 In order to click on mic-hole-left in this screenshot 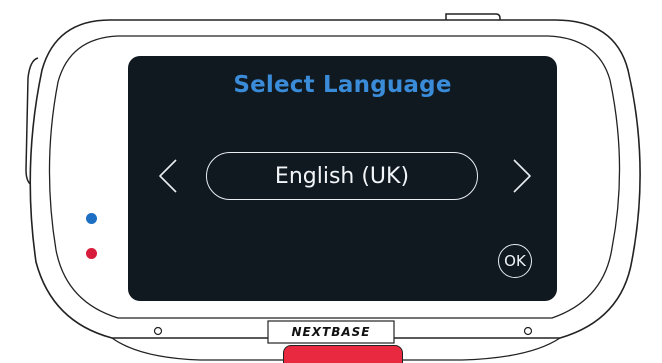, I will do `click(158, 331)`.